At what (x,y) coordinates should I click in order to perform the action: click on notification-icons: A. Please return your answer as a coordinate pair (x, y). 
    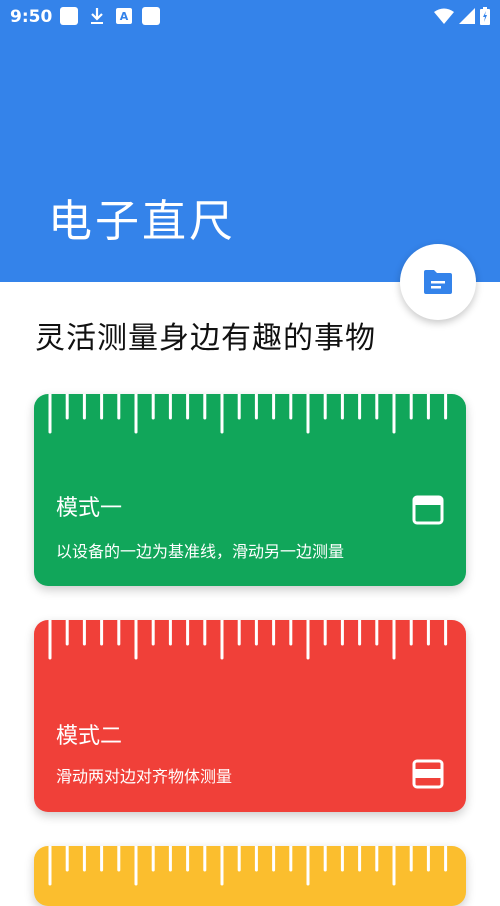
    Looking at the image, I should click on (110, 16).